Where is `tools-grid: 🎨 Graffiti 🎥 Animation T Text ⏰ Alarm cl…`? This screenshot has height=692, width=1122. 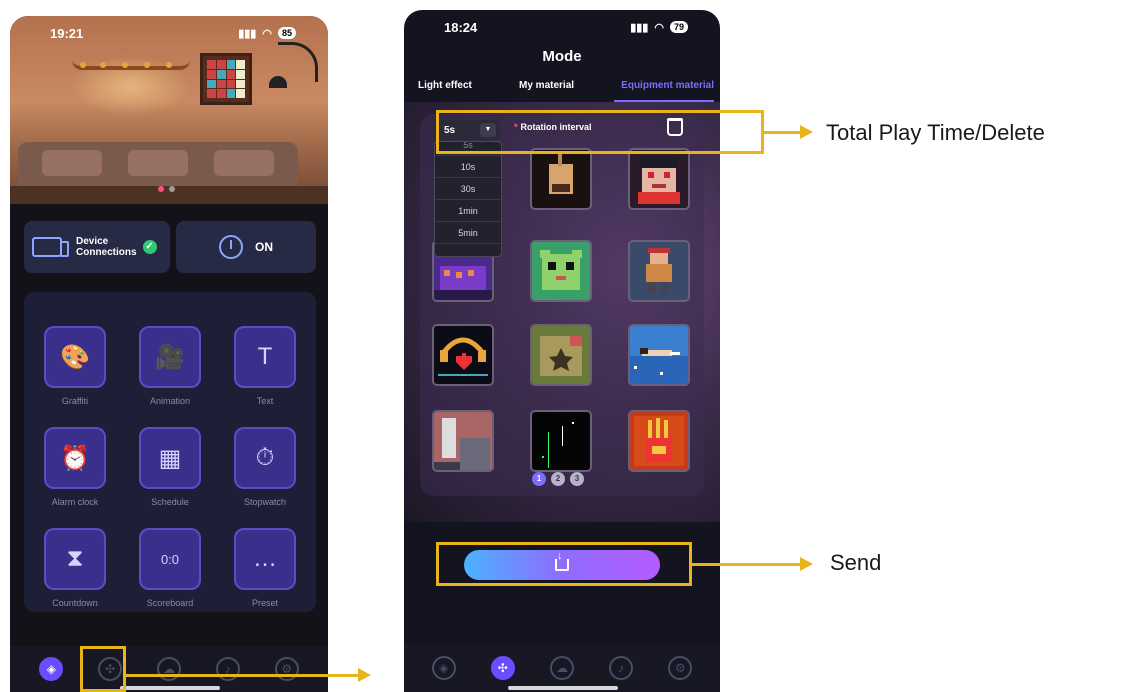
tools-grid: 🎨 Graffiti 🎥 Animation T Text ⏰ Alarm cl… is located at coordinates (170, 452).